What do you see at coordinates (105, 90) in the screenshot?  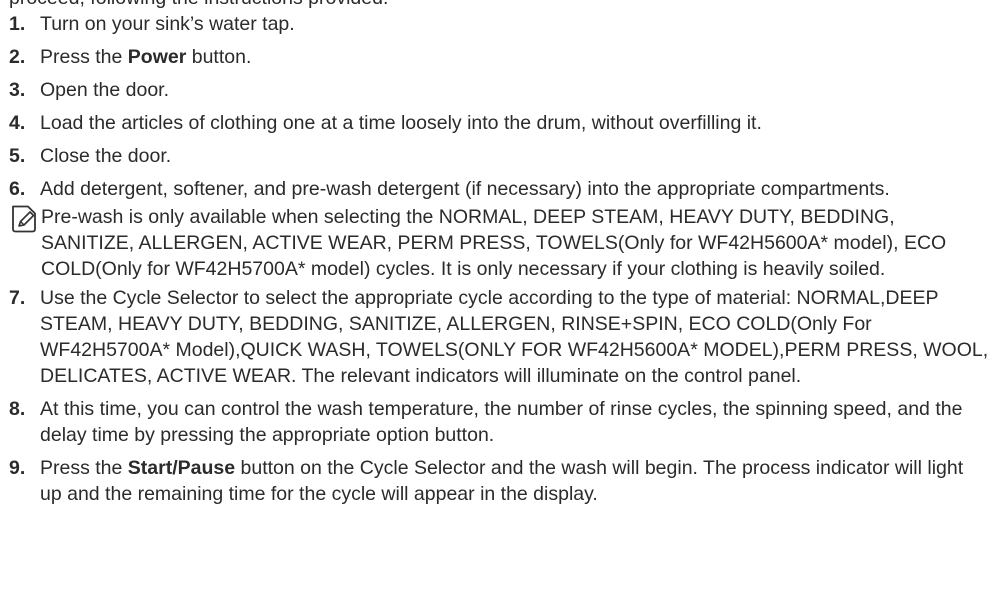 I see `step-text: Open the door.` at bounding box center [105, 90].